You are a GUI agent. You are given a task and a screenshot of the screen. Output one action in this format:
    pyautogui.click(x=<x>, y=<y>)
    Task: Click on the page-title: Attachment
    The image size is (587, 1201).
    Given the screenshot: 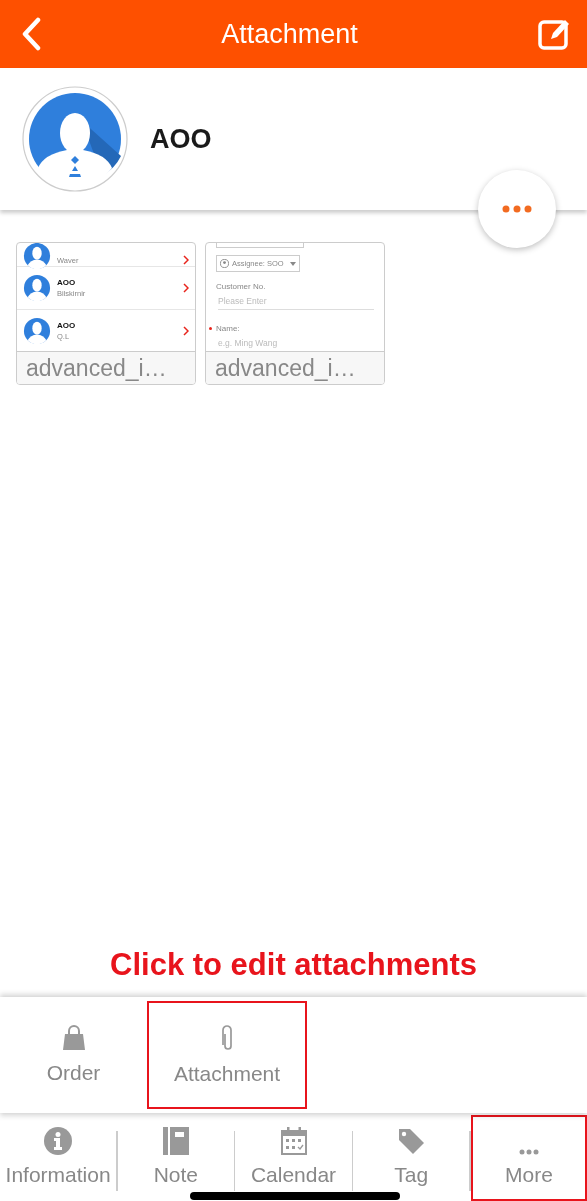 What is the action you would take?
    pyautogui.click(x=289, y=34)
    